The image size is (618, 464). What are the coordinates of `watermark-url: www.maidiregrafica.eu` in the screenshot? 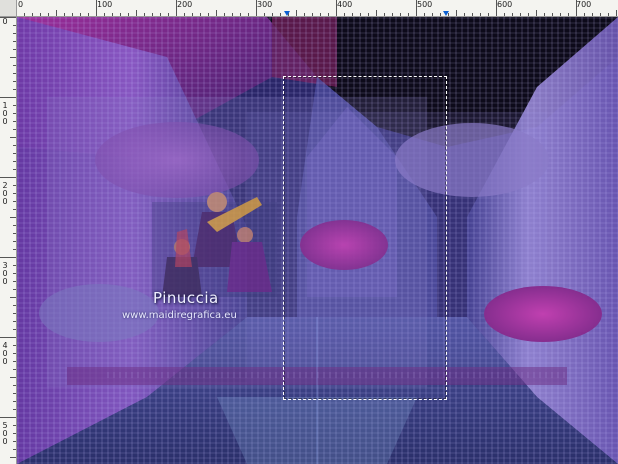 It's located at (179, 315).